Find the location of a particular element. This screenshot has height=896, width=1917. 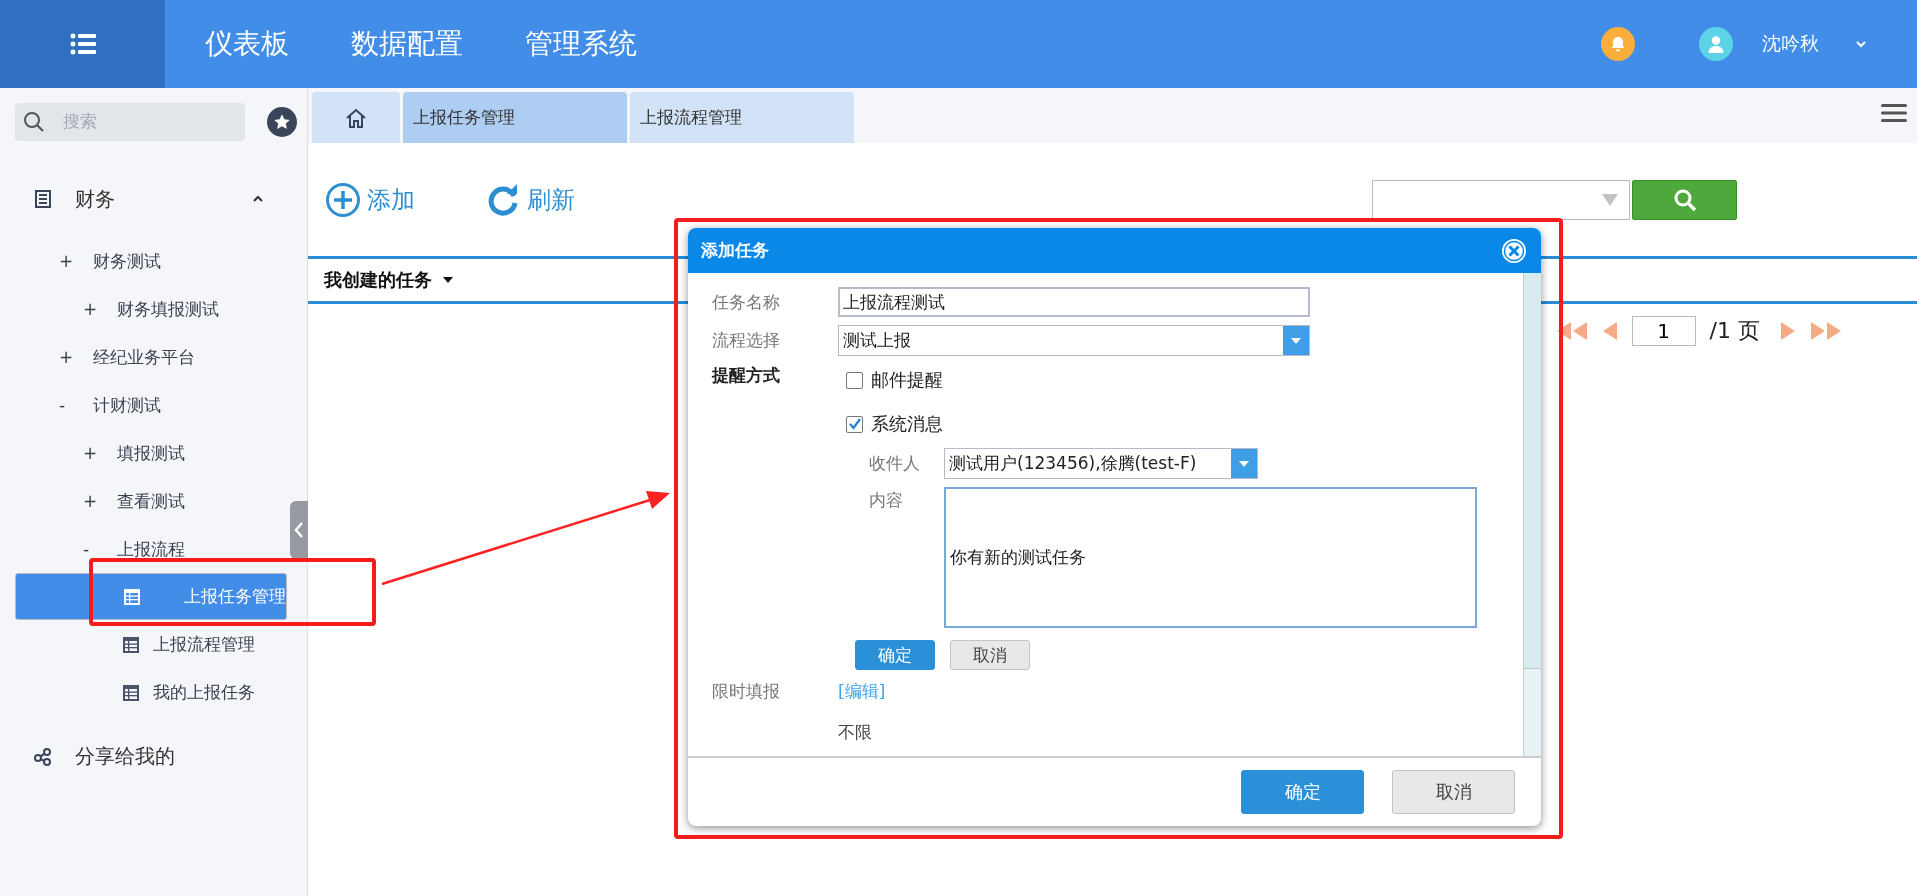

search-button is located at coordinates (1684, 199).